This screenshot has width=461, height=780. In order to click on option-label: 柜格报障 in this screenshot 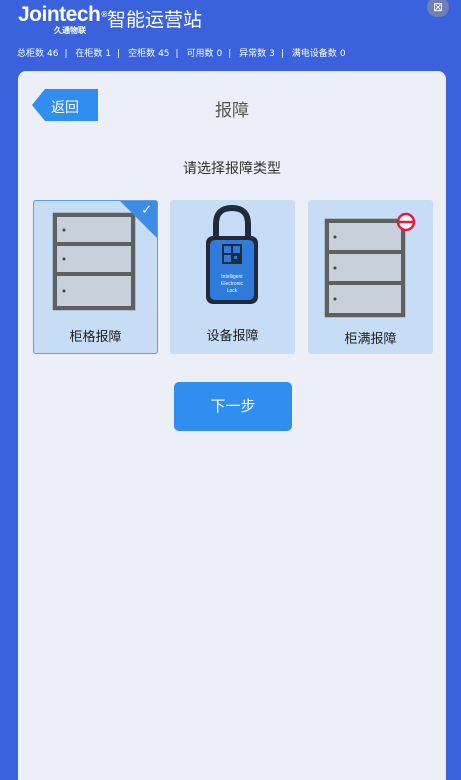, I will do `click(95, 337)`.